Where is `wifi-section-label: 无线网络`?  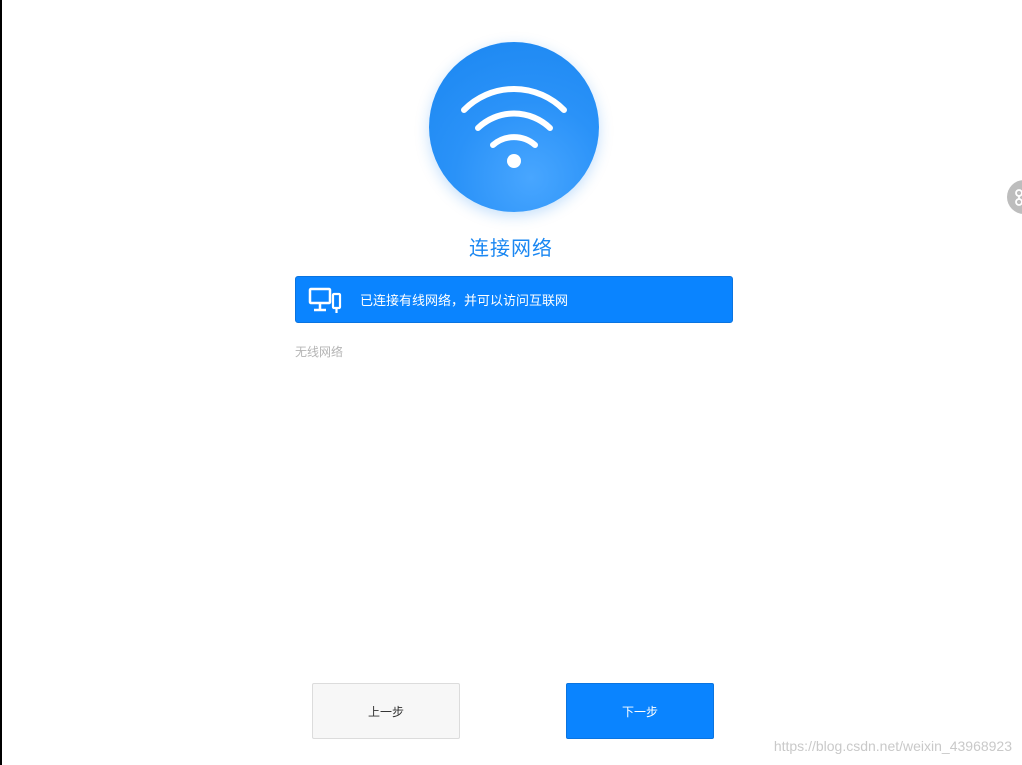 wifi-section-label: 无线网络 is located at coordinates (319, 352).